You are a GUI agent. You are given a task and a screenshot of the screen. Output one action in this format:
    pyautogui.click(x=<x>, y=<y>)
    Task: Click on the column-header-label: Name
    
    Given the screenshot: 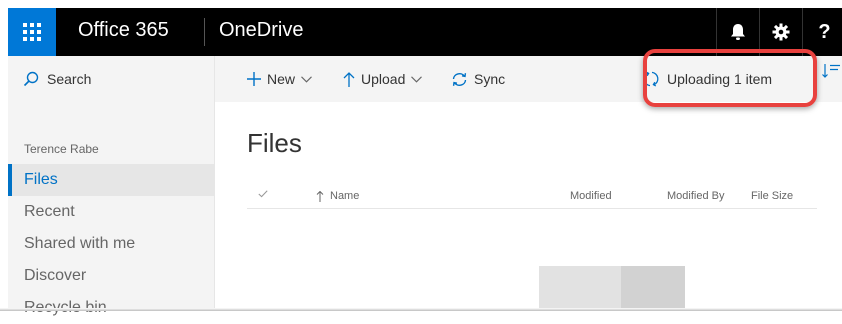 What is the action you would take?
    pyautogui.click(x=345, y=196)
    